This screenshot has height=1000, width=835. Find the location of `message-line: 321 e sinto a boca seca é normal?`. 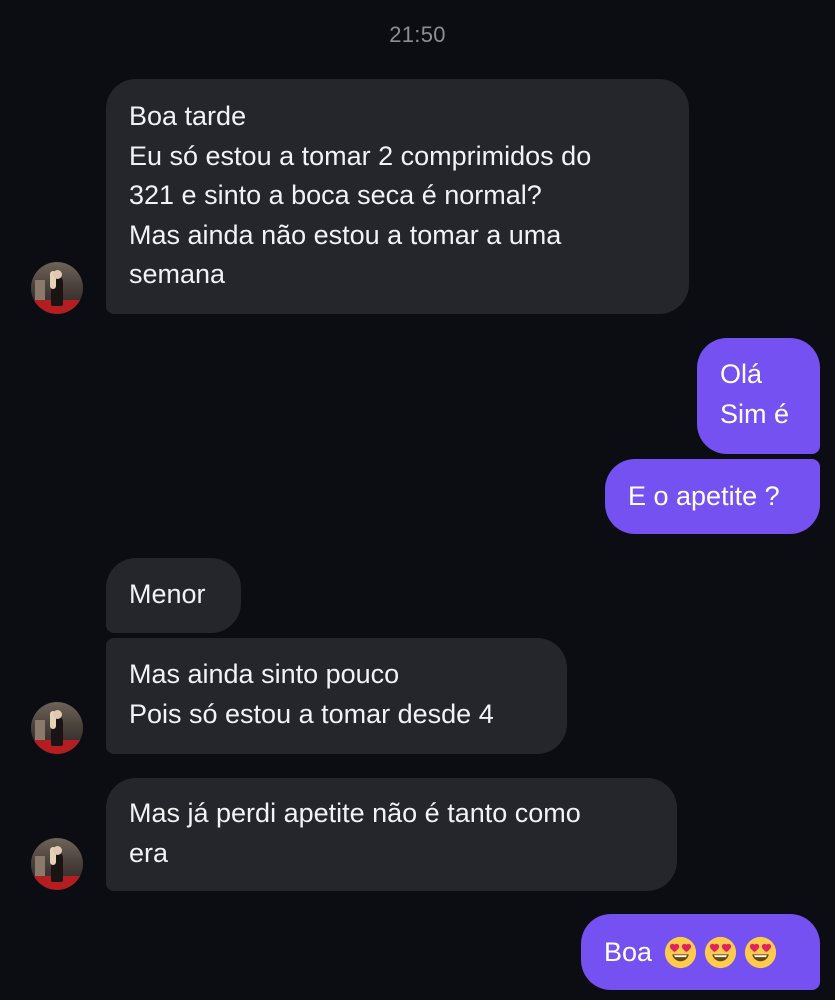

message-line: 321 e sinto a boca seca é normal? is located at coordinates (335, 195).